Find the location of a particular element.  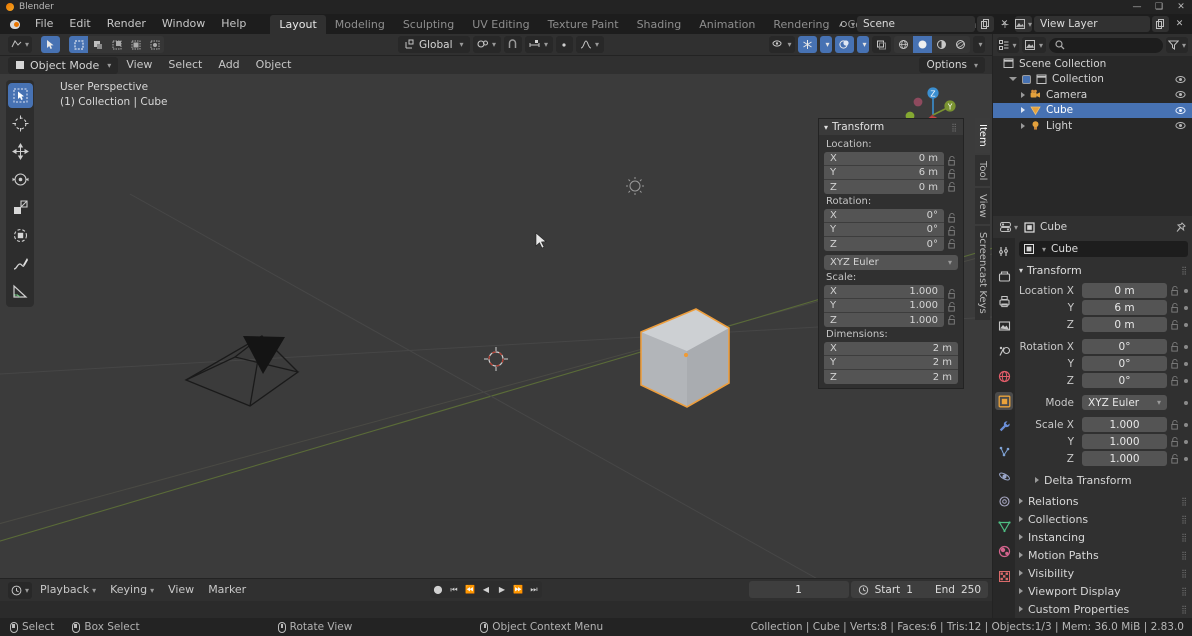

location-x-field: X 0 m is located at coordinates (884, 159).